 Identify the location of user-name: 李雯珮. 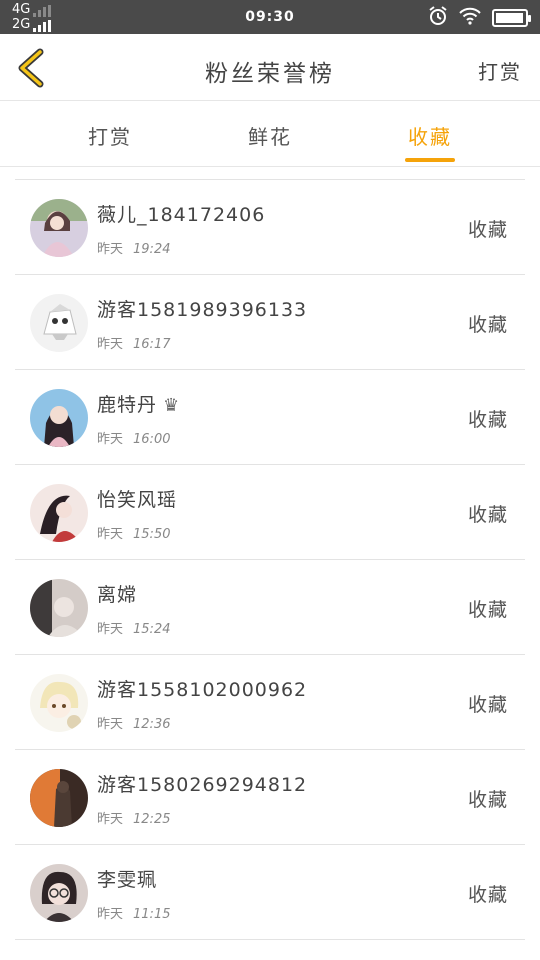
(127, 880).